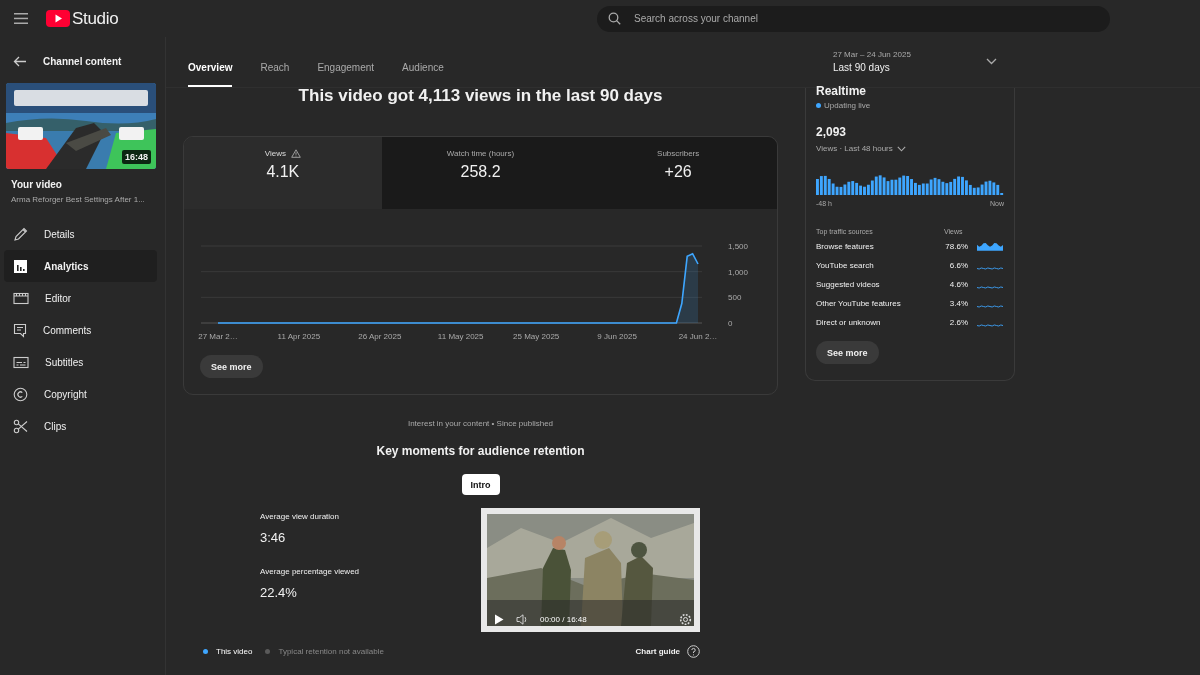 Image resolution: width=1200 pixels, height=675 pixels. Describe the element at coordinates (80, 298) in the screenshot. I see `sidebar-item: Editor` at that location.